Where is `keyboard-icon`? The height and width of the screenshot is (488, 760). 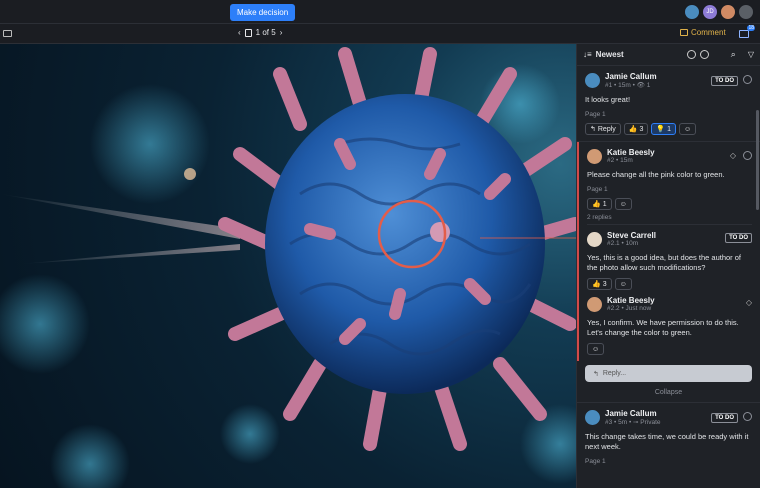 keyboard-icon is located at coordinates (7, 33).